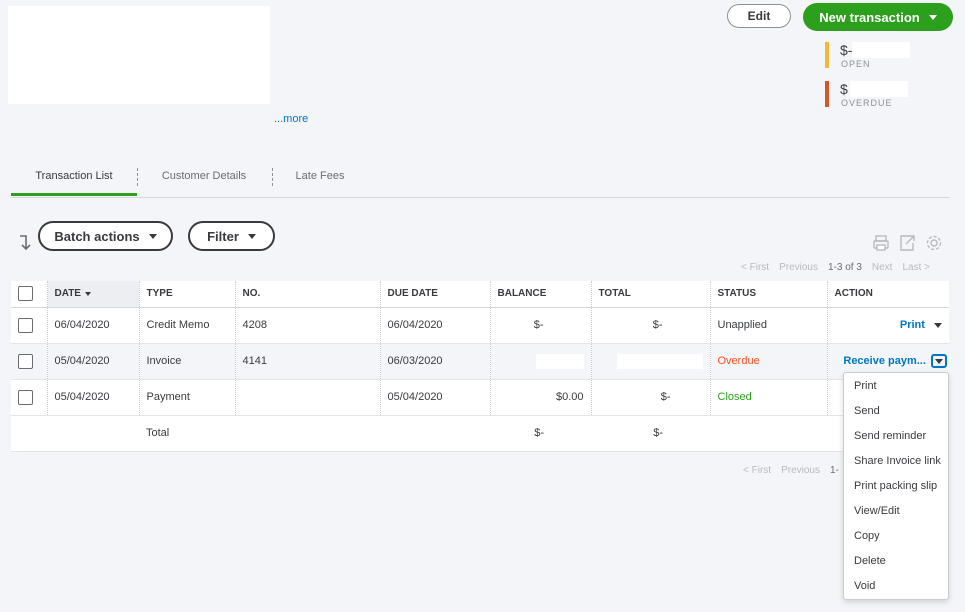 This screenshot has height=612, width=965. Describe the element at coordinates (291, 119) in the screenshot. I see `more-link: ...more` at that location.